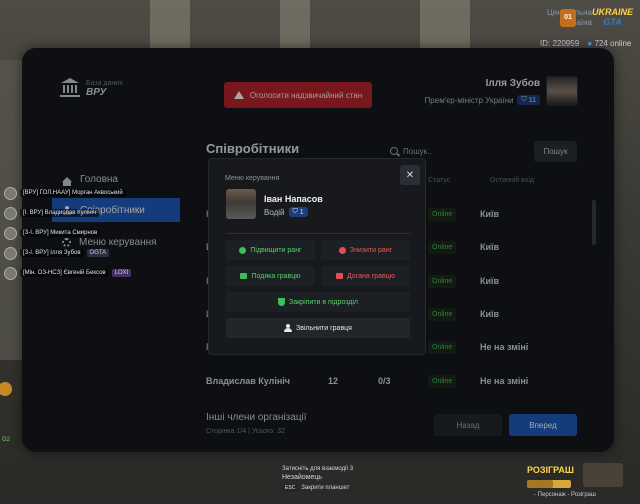 The width and height of the screenshot is (640, 504). I want to click on divider, so click(318, 233).